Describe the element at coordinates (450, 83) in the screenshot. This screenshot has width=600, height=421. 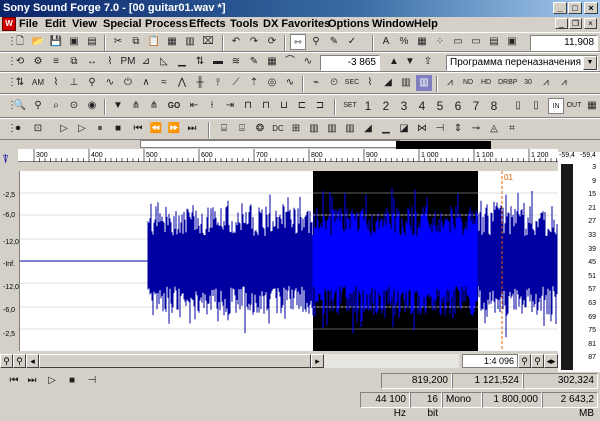
I see `wave-1-icon: ⩘` at that location.